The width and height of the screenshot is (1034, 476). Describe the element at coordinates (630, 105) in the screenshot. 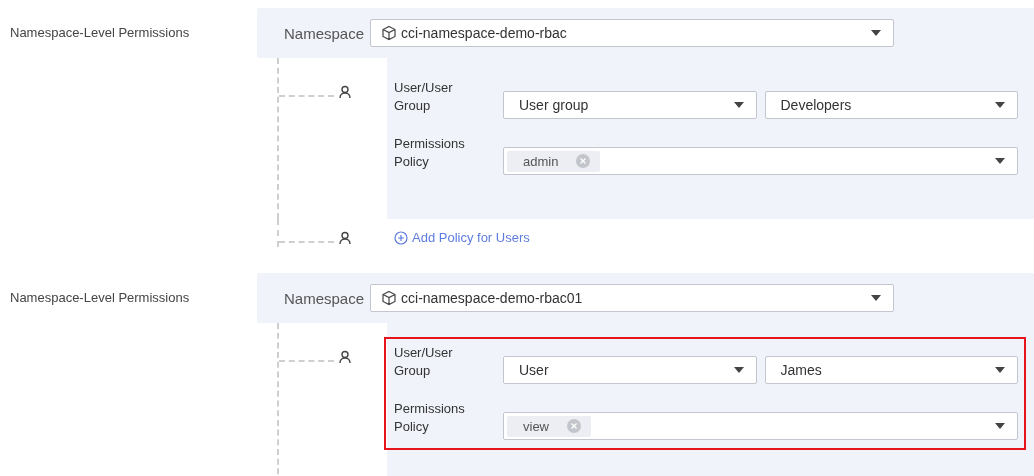

I see `user-type-select: User group` at that location.